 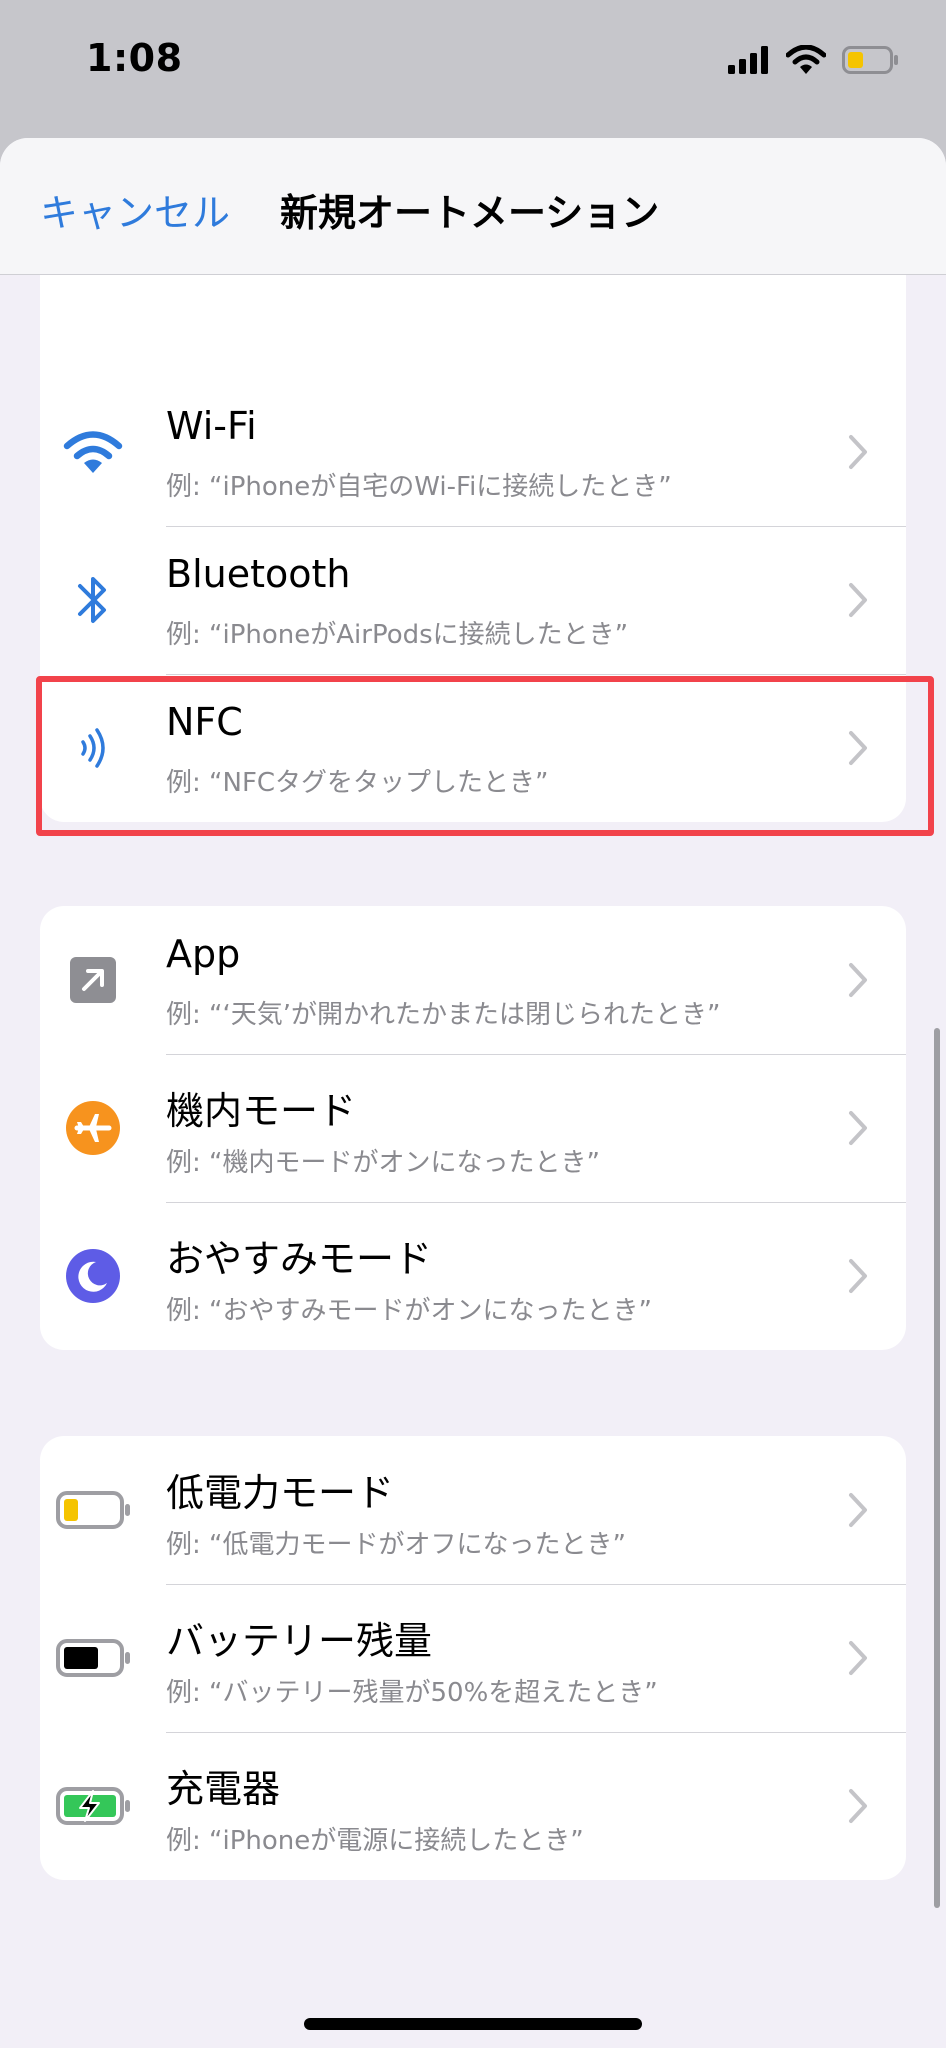 What do you see at coordinates (470, 213) in the screenshot?
I see `page-title: 新規オートメーション` at bounding box center [470, 213].